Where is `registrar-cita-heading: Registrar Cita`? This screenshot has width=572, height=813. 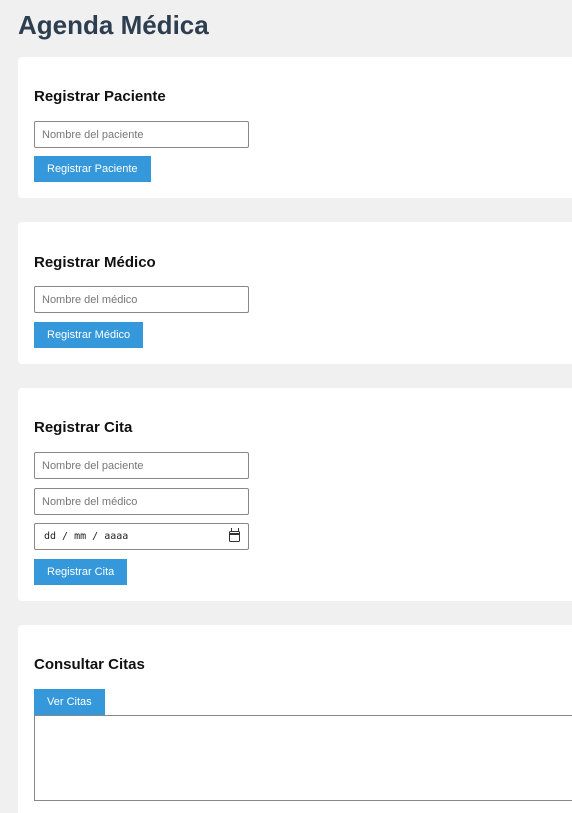
registrar-cita-heading: Registrar Cita is located at coordinates (83, 427).